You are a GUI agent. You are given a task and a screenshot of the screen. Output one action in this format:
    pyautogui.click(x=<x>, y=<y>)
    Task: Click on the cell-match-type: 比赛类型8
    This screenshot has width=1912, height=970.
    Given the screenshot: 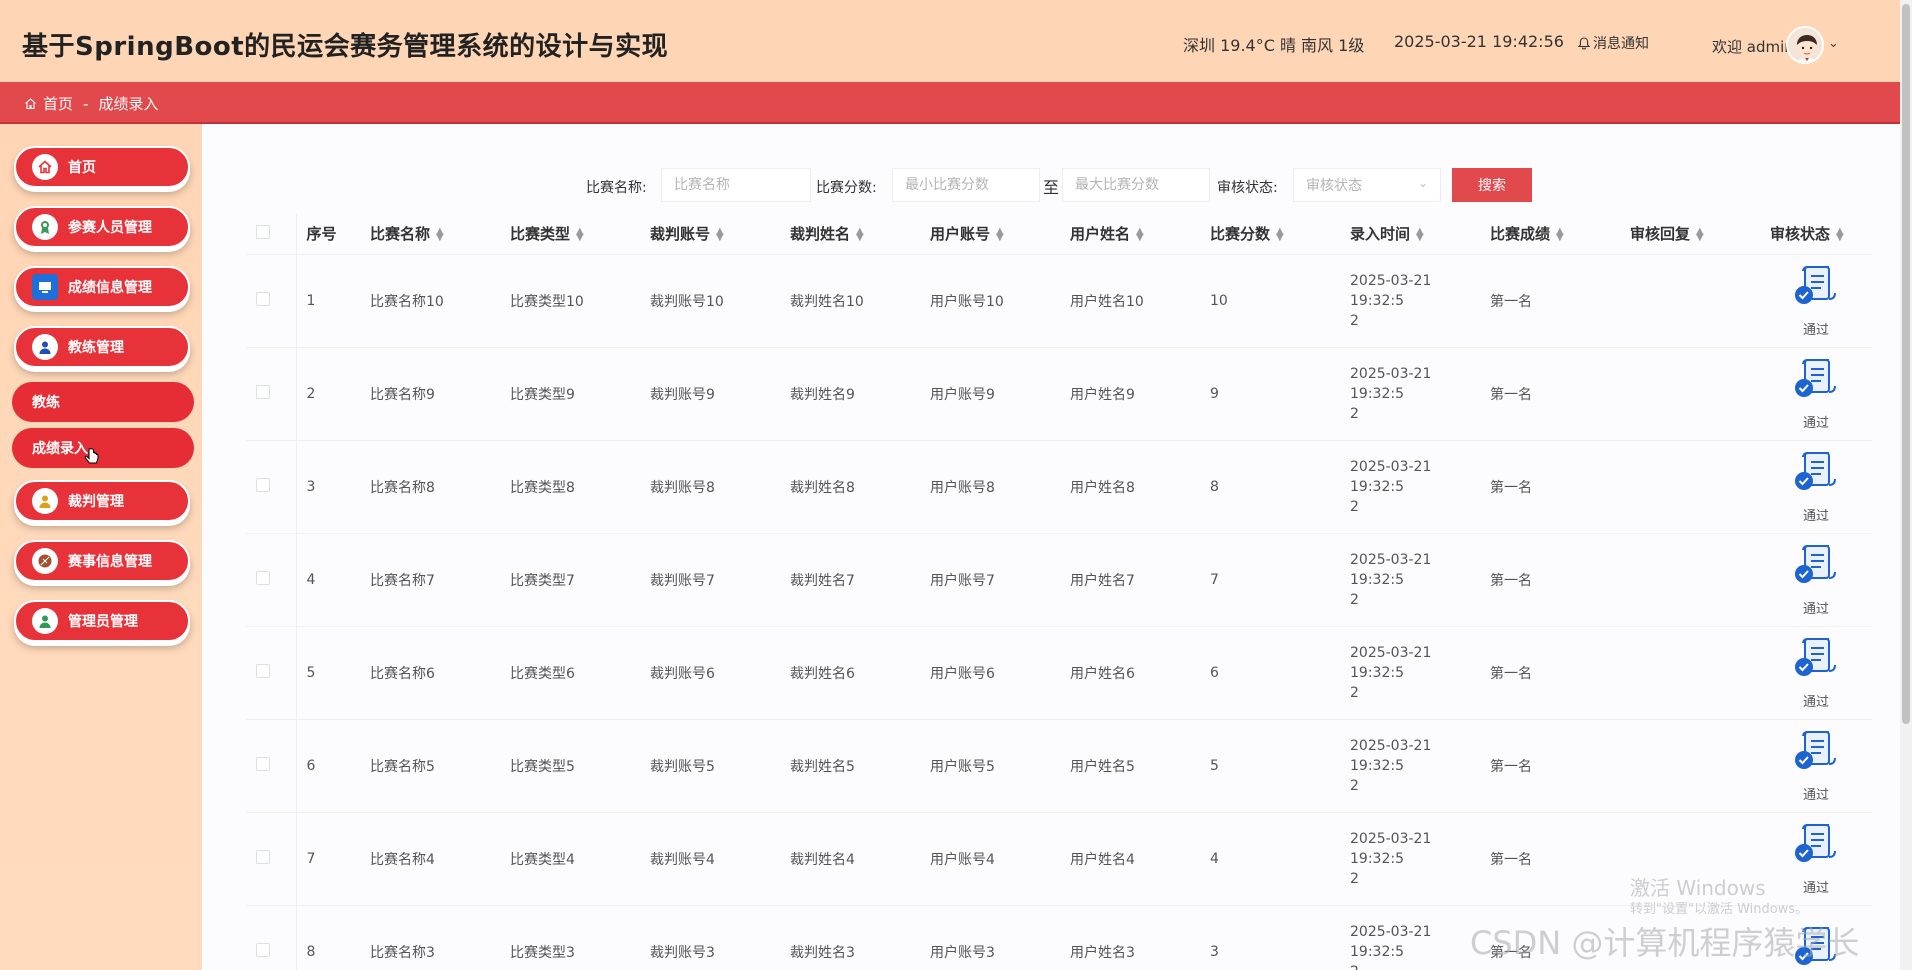 What is the action you would take?
    pyautogui.click(x=570, y=486)
    